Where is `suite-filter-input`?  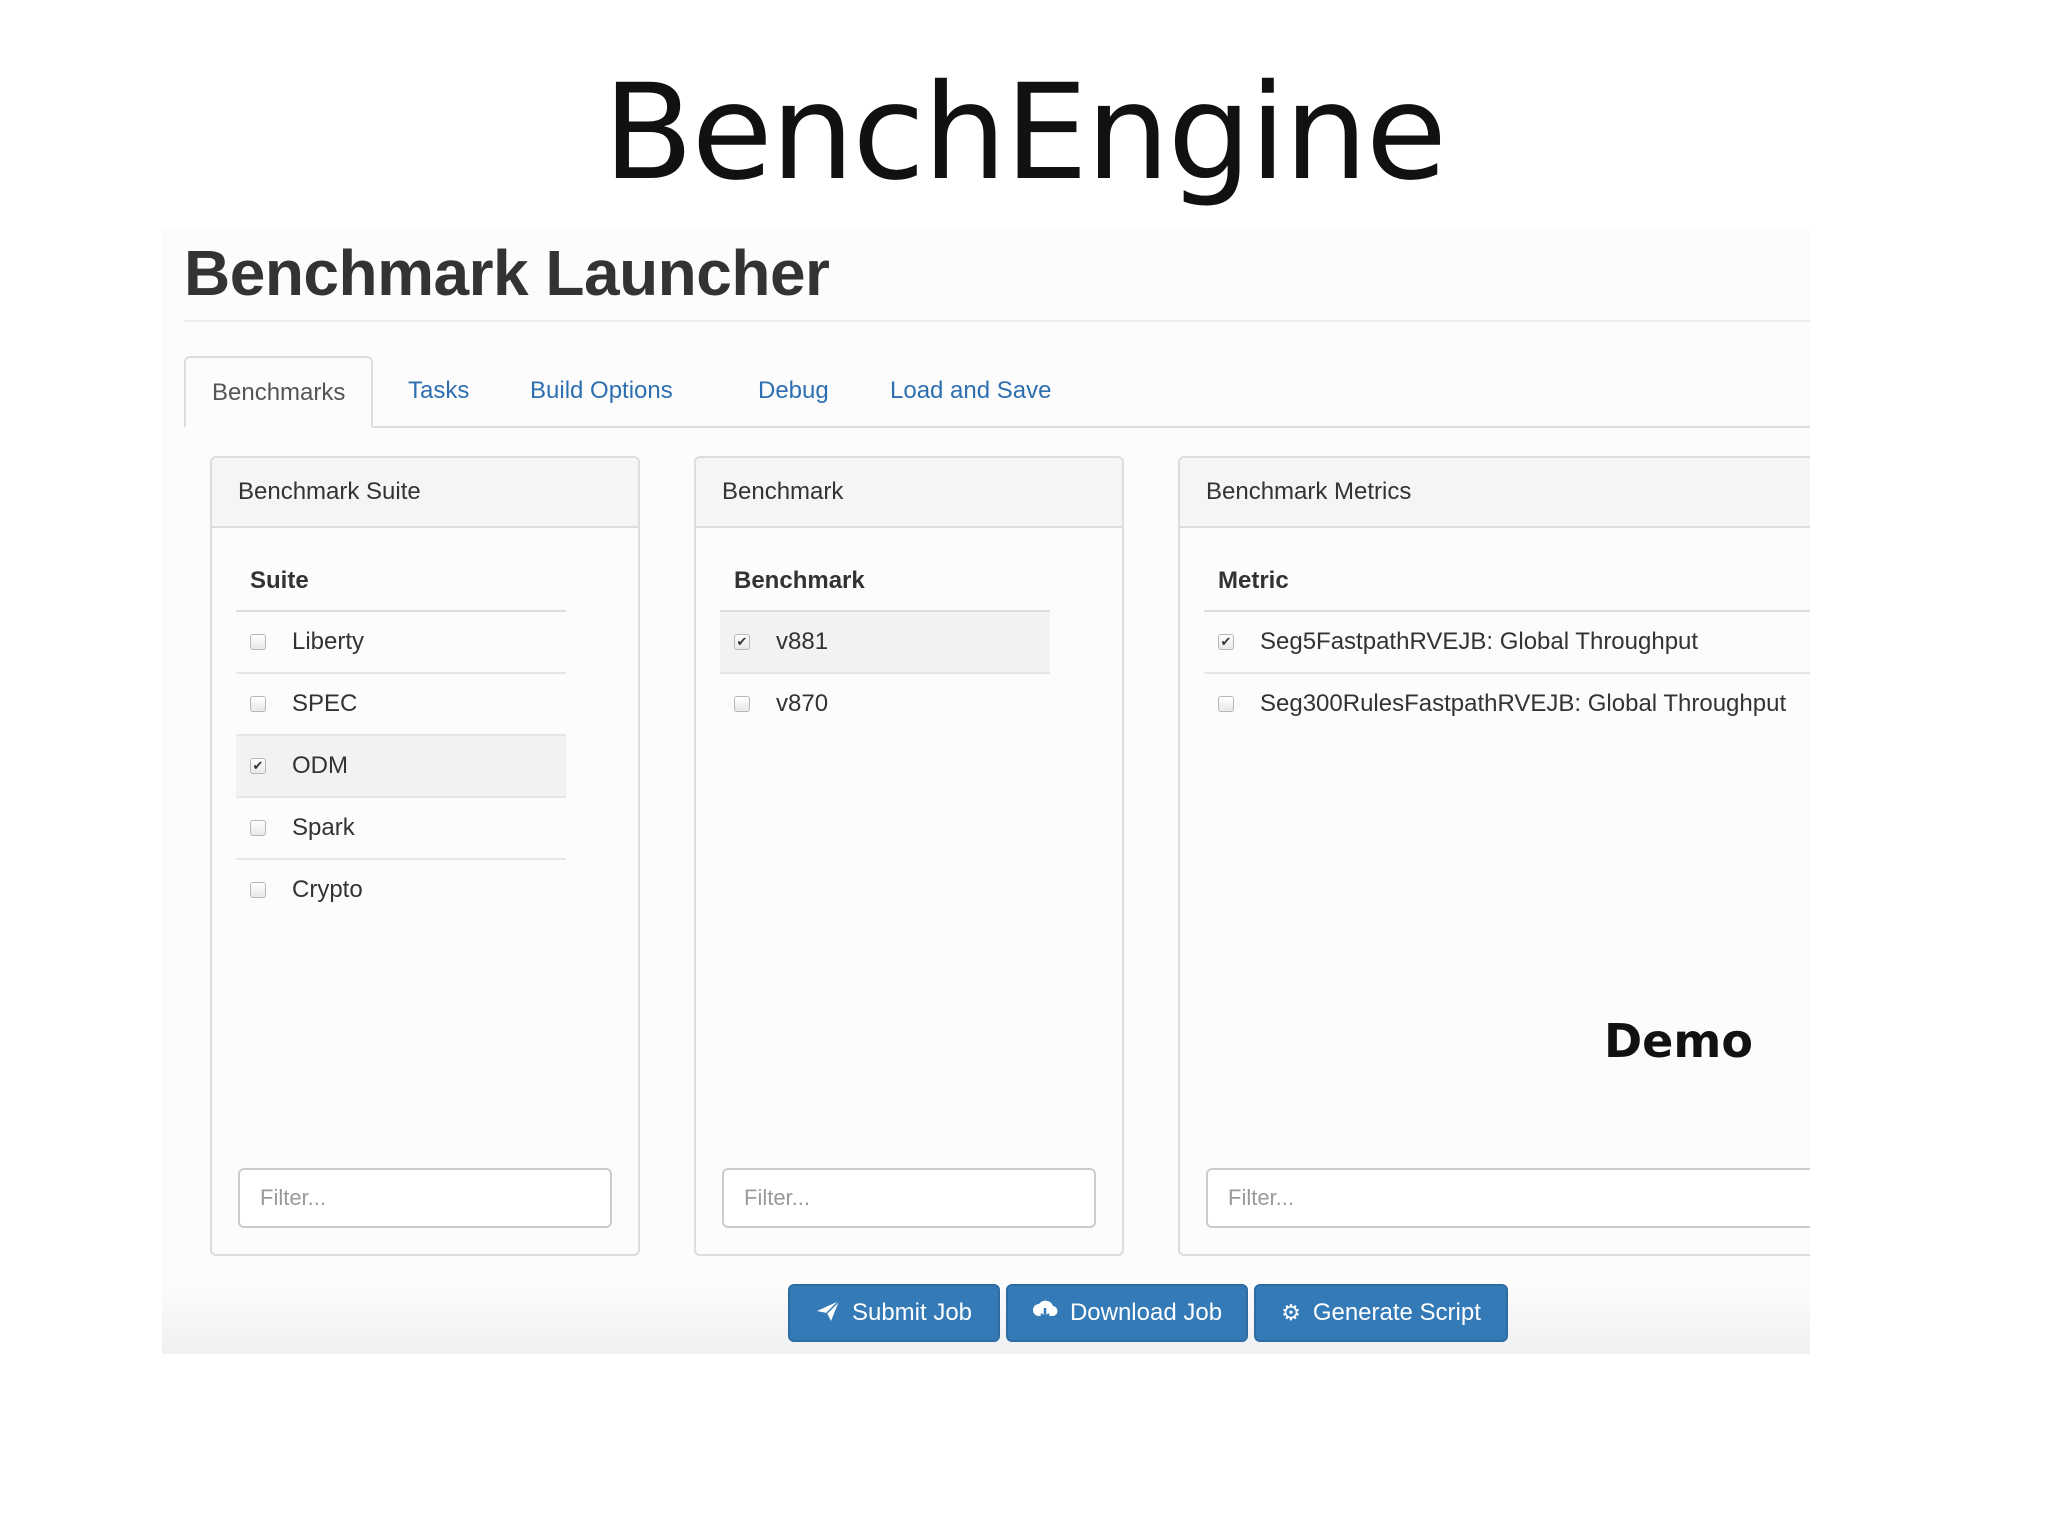 suite-filter-input is located at coordinates (425, 1198).